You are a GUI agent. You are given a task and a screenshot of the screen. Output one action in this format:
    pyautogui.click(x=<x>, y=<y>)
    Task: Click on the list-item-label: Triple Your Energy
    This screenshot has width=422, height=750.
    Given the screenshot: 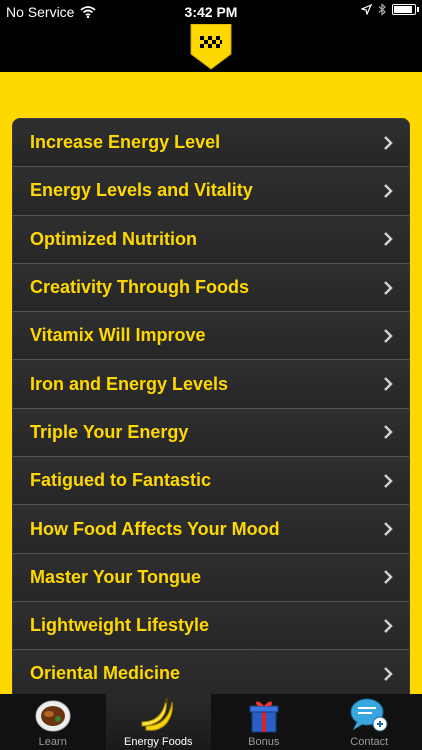 What is the action you would take?
    pyautogui.click(x=109, y=431)
    